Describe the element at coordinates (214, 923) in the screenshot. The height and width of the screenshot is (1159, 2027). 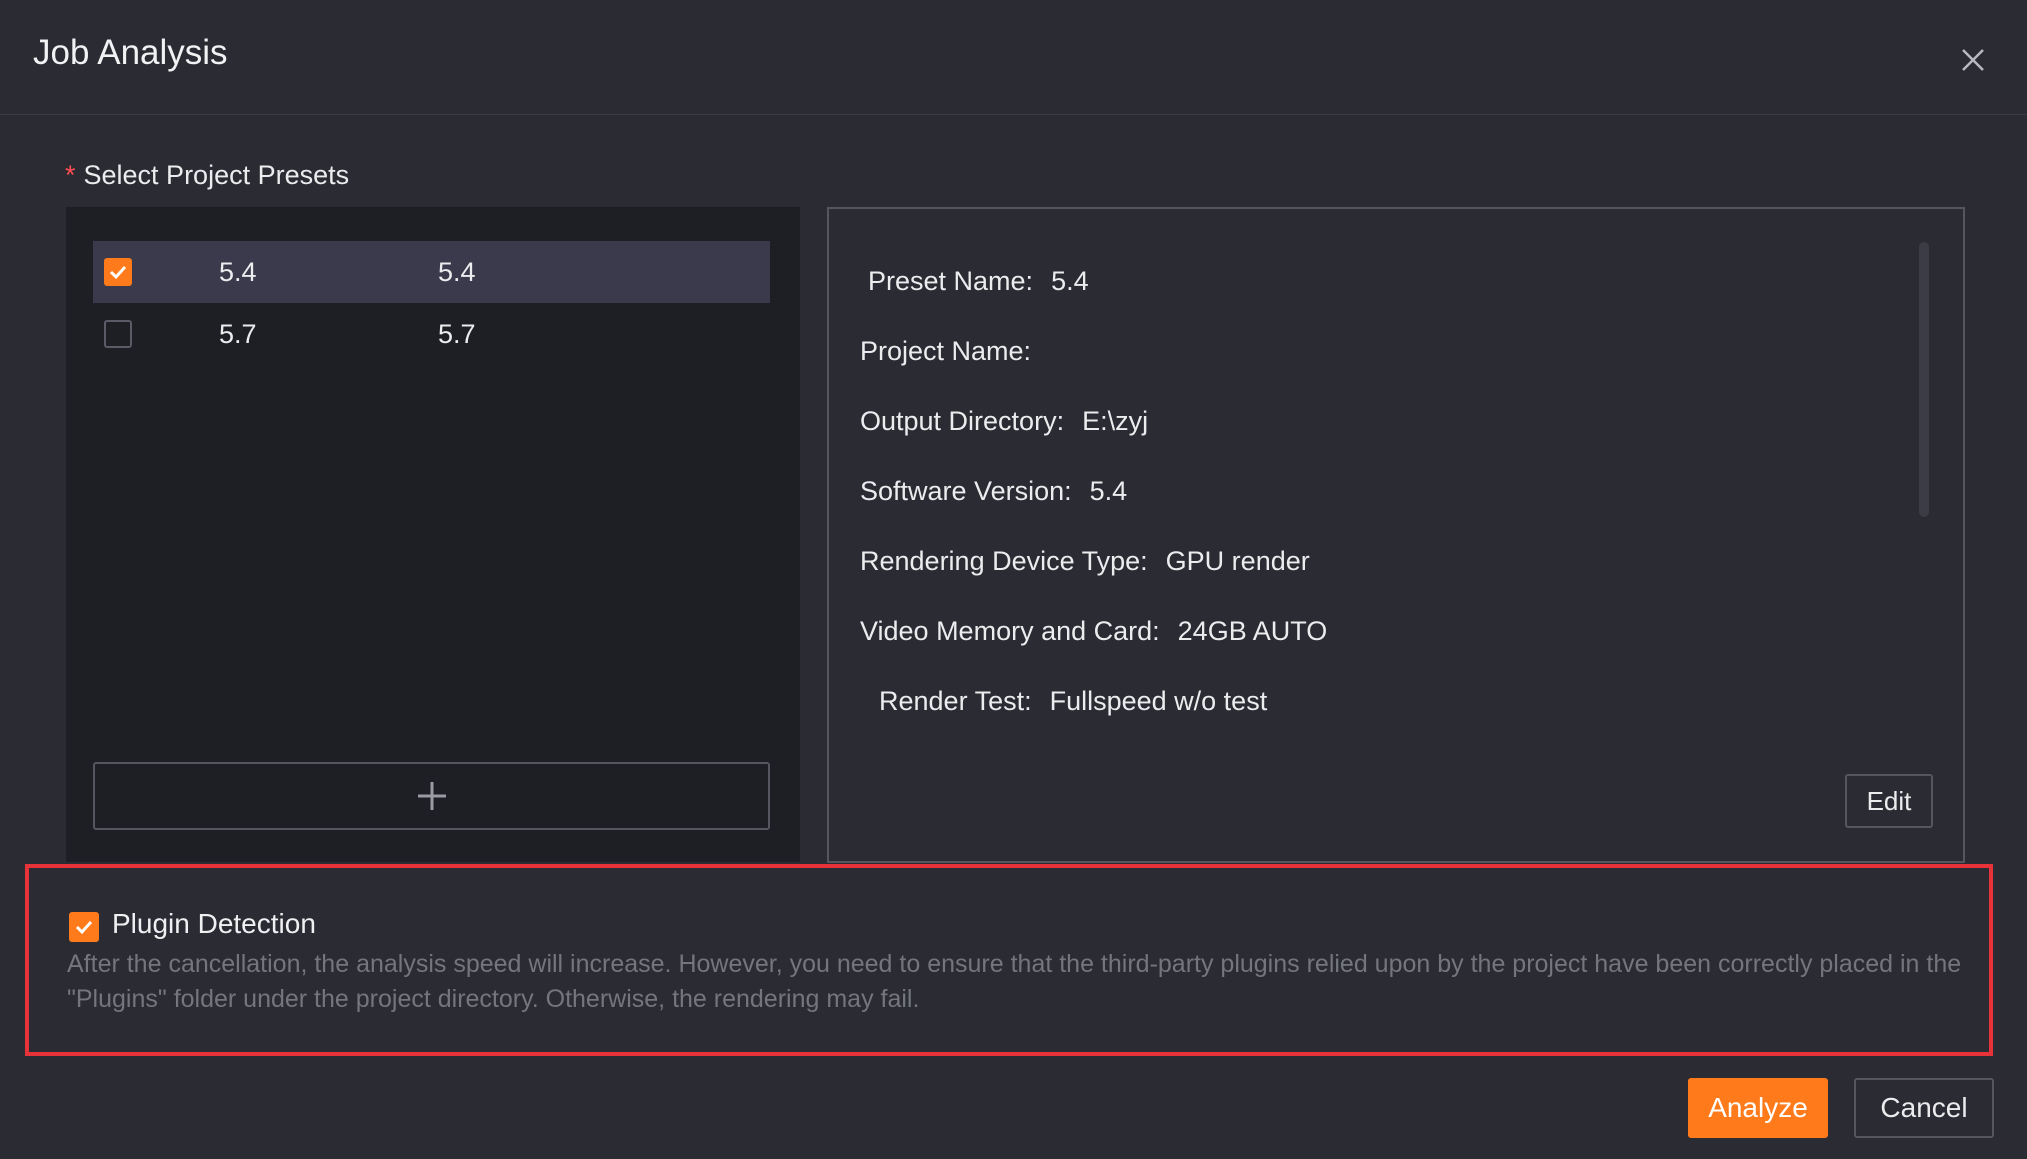
I see `plugin-detection-label: Plugin Detection` at that location.